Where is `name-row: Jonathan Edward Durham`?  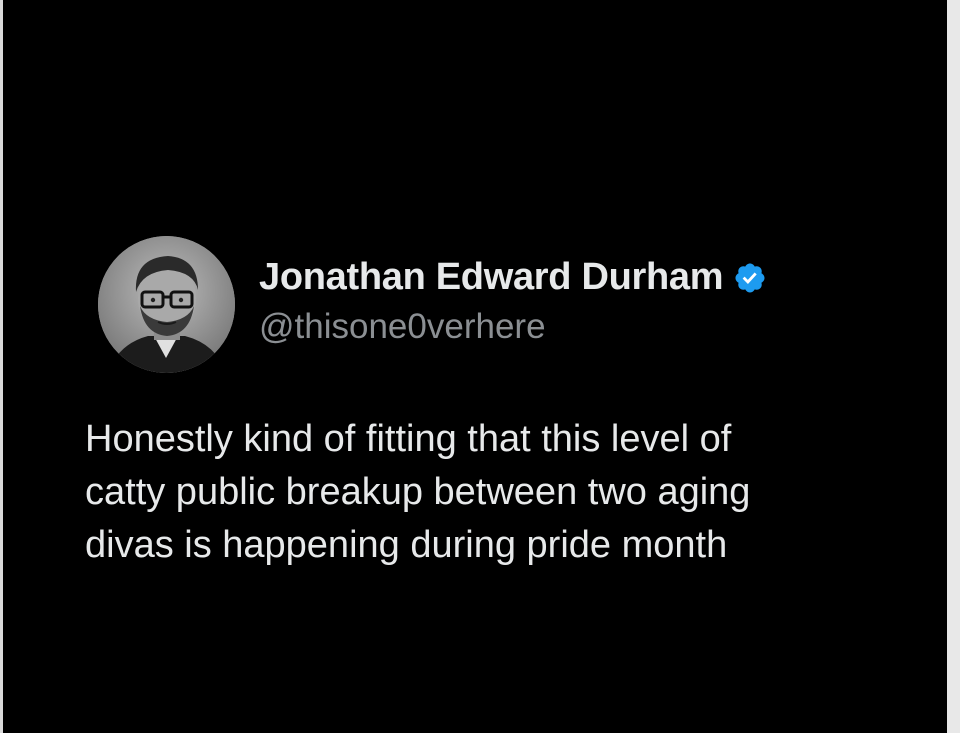
name-row: Jonathan Edward Durham is located at coordinates (513, 277).